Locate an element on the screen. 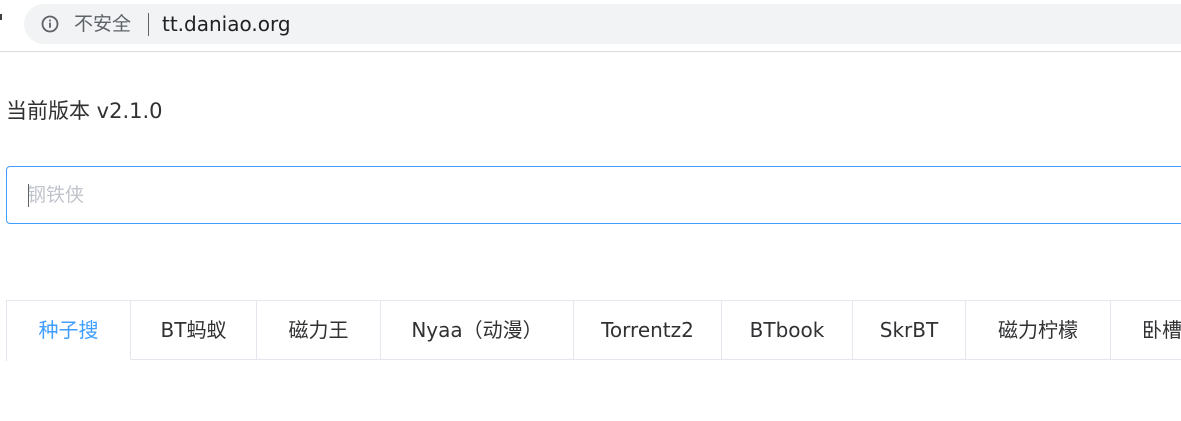  tab-wocao: 卧槽 is located at coordinates (1146, 330).